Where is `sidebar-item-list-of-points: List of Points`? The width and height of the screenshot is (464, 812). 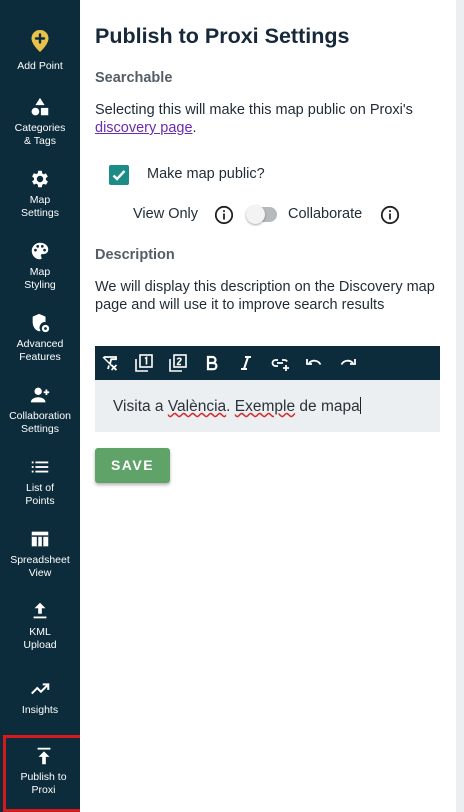 sidebar-item-list-of-points: List of Points is located at coordinates (40, 482).